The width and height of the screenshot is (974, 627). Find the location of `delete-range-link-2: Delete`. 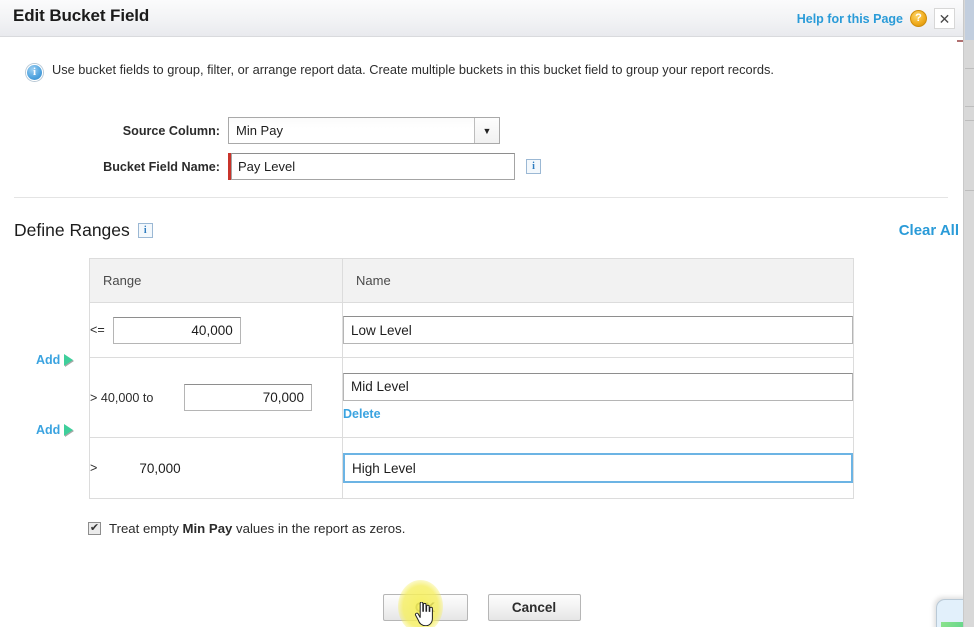

delete-range-link-2: Delete is located at coordinates (362, 414).